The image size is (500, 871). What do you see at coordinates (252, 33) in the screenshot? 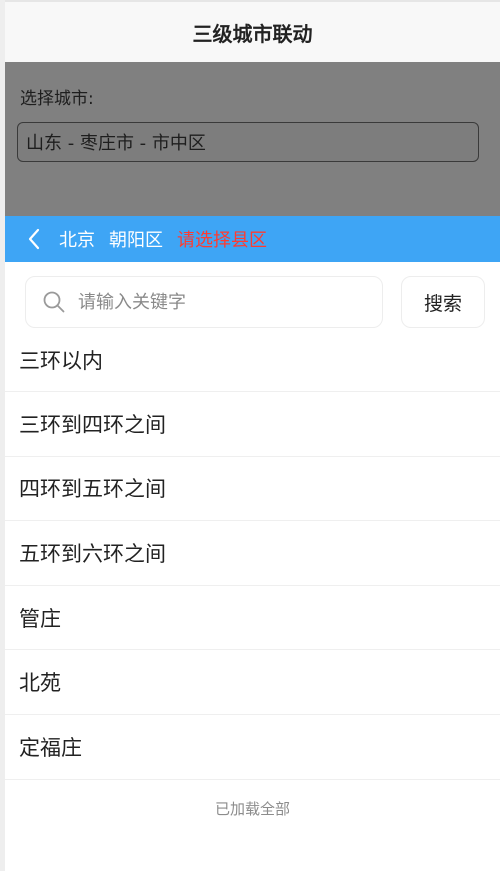
I see `page-title: 三级城市联动` at bounding box center [252, 33].